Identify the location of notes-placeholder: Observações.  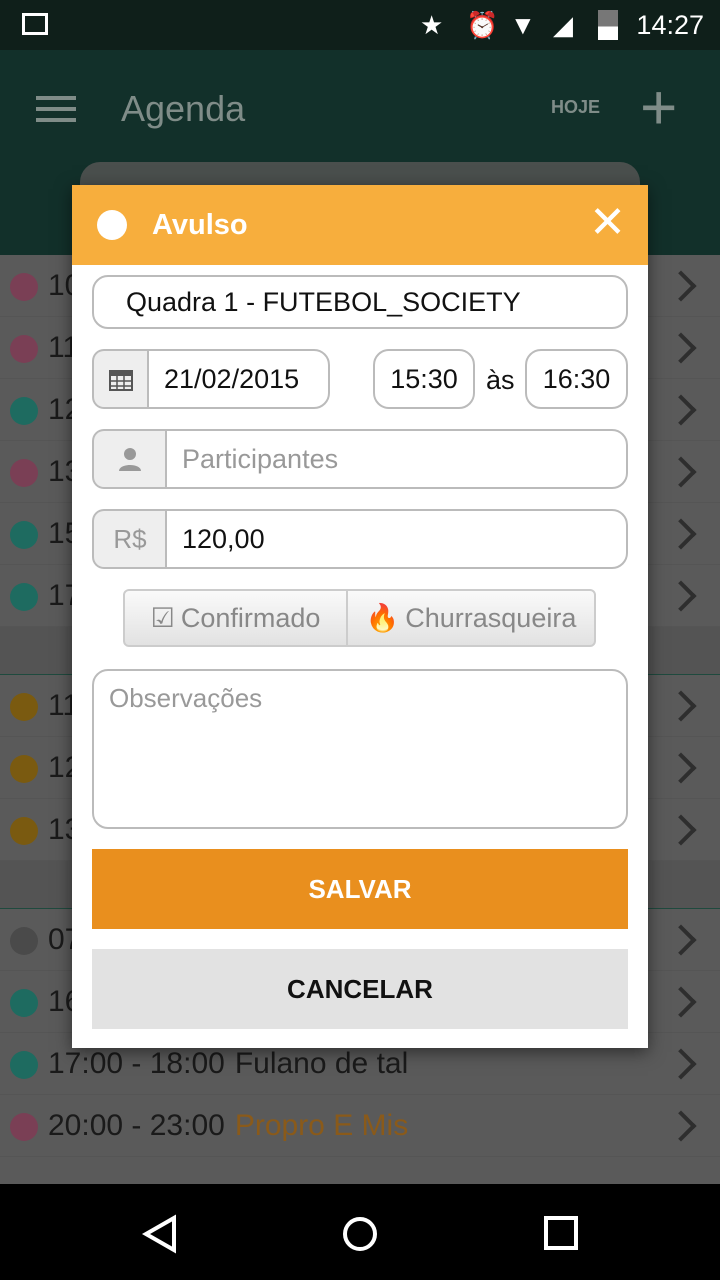
(186, 698).